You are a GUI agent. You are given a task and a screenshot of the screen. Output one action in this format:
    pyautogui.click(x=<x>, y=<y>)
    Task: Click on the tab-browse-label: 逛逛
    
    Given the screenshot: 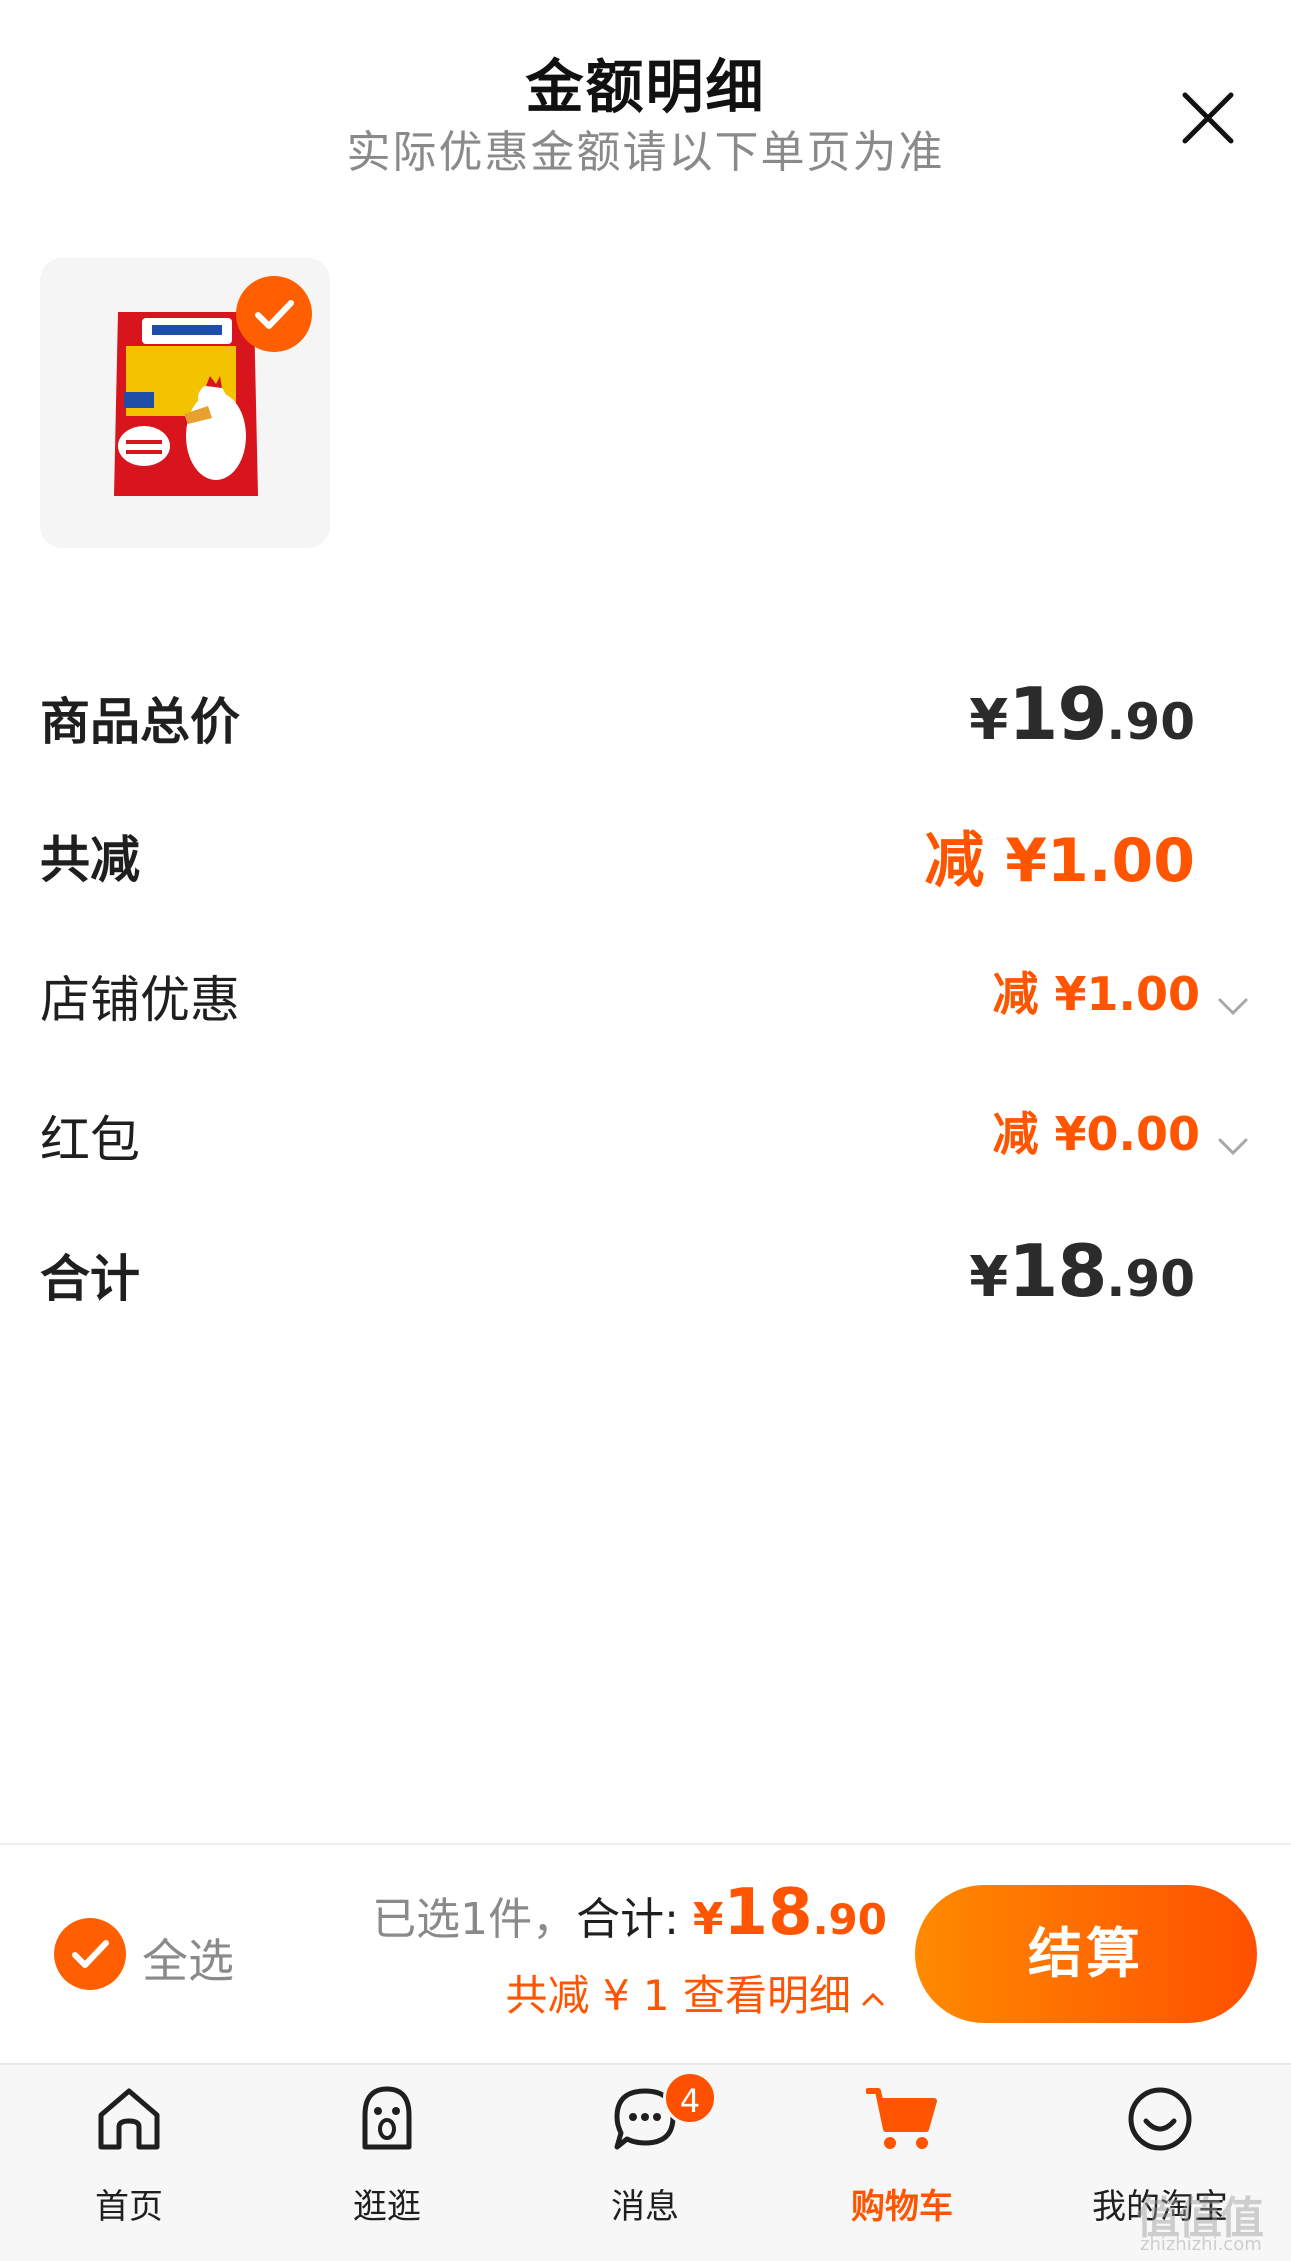 What is the action you would take?
    pyautogui.click(x=387, y=2207)
    